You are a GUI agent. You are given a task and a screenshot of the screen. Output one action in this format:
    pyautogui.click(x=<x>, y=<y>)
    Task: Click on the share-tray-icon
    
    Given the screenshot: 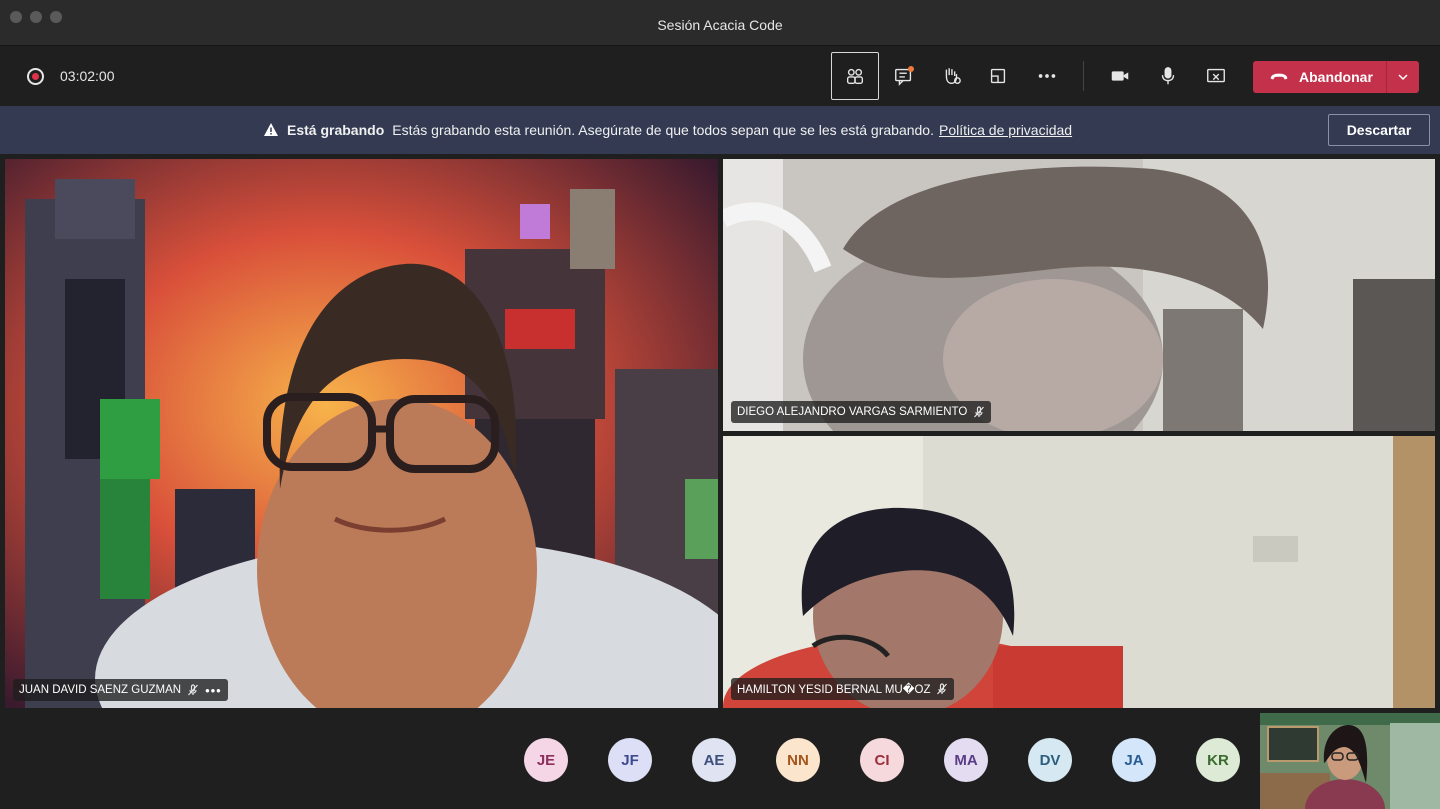 What is the action you would take?
    pyautogui.click(x=998, y=76)
    